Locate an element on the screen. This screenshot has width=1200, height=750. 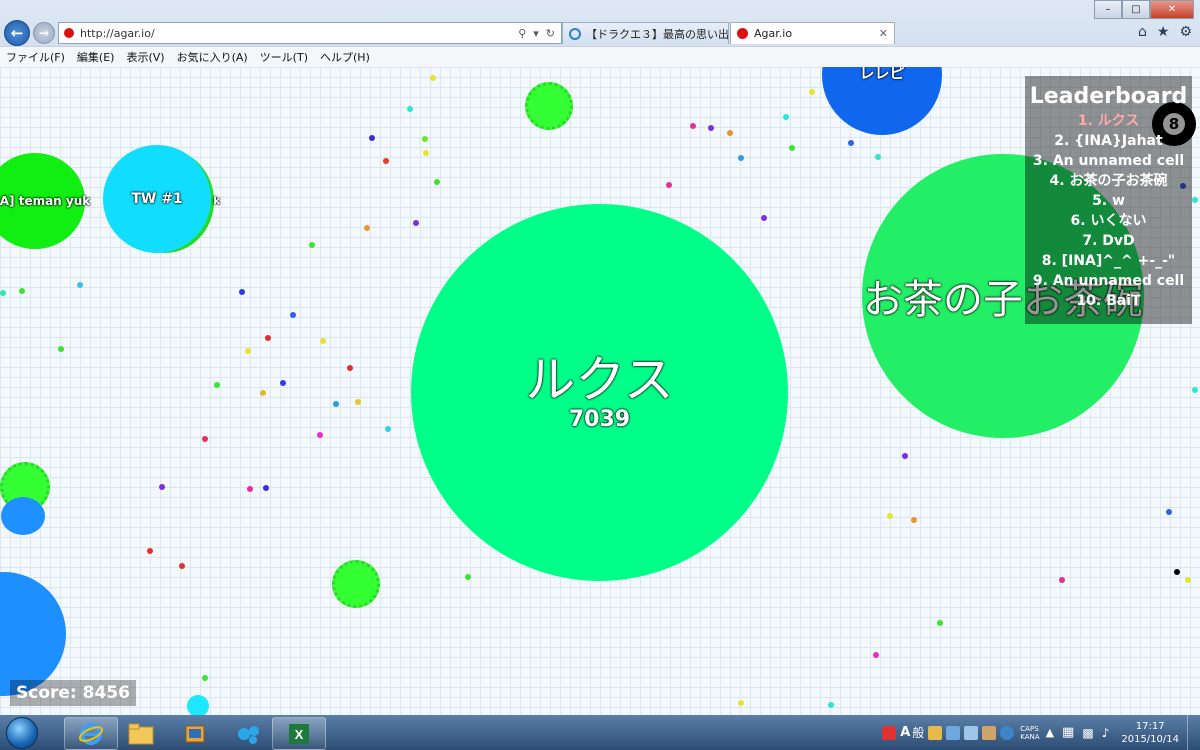
address-text: http://agar.io/ is located at coordinates (117, 33).